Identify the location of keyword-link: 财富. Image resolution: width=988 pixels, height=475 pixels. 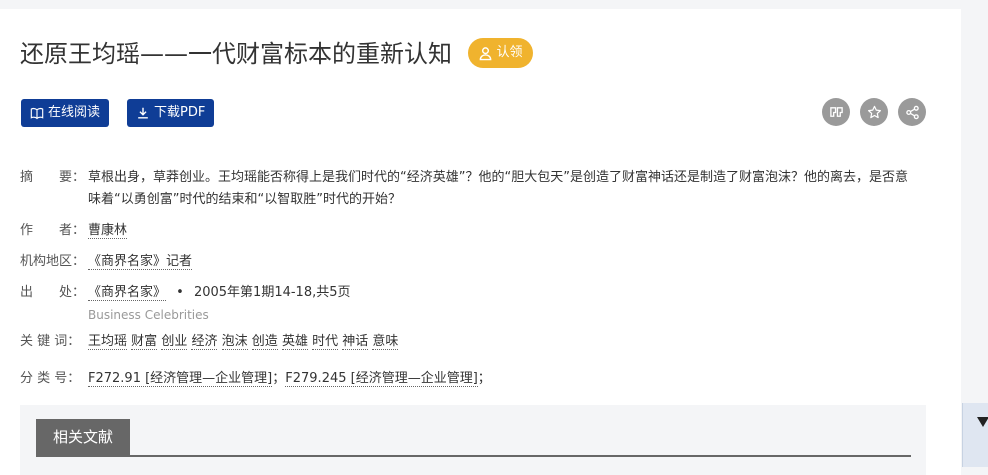
(144, 342).